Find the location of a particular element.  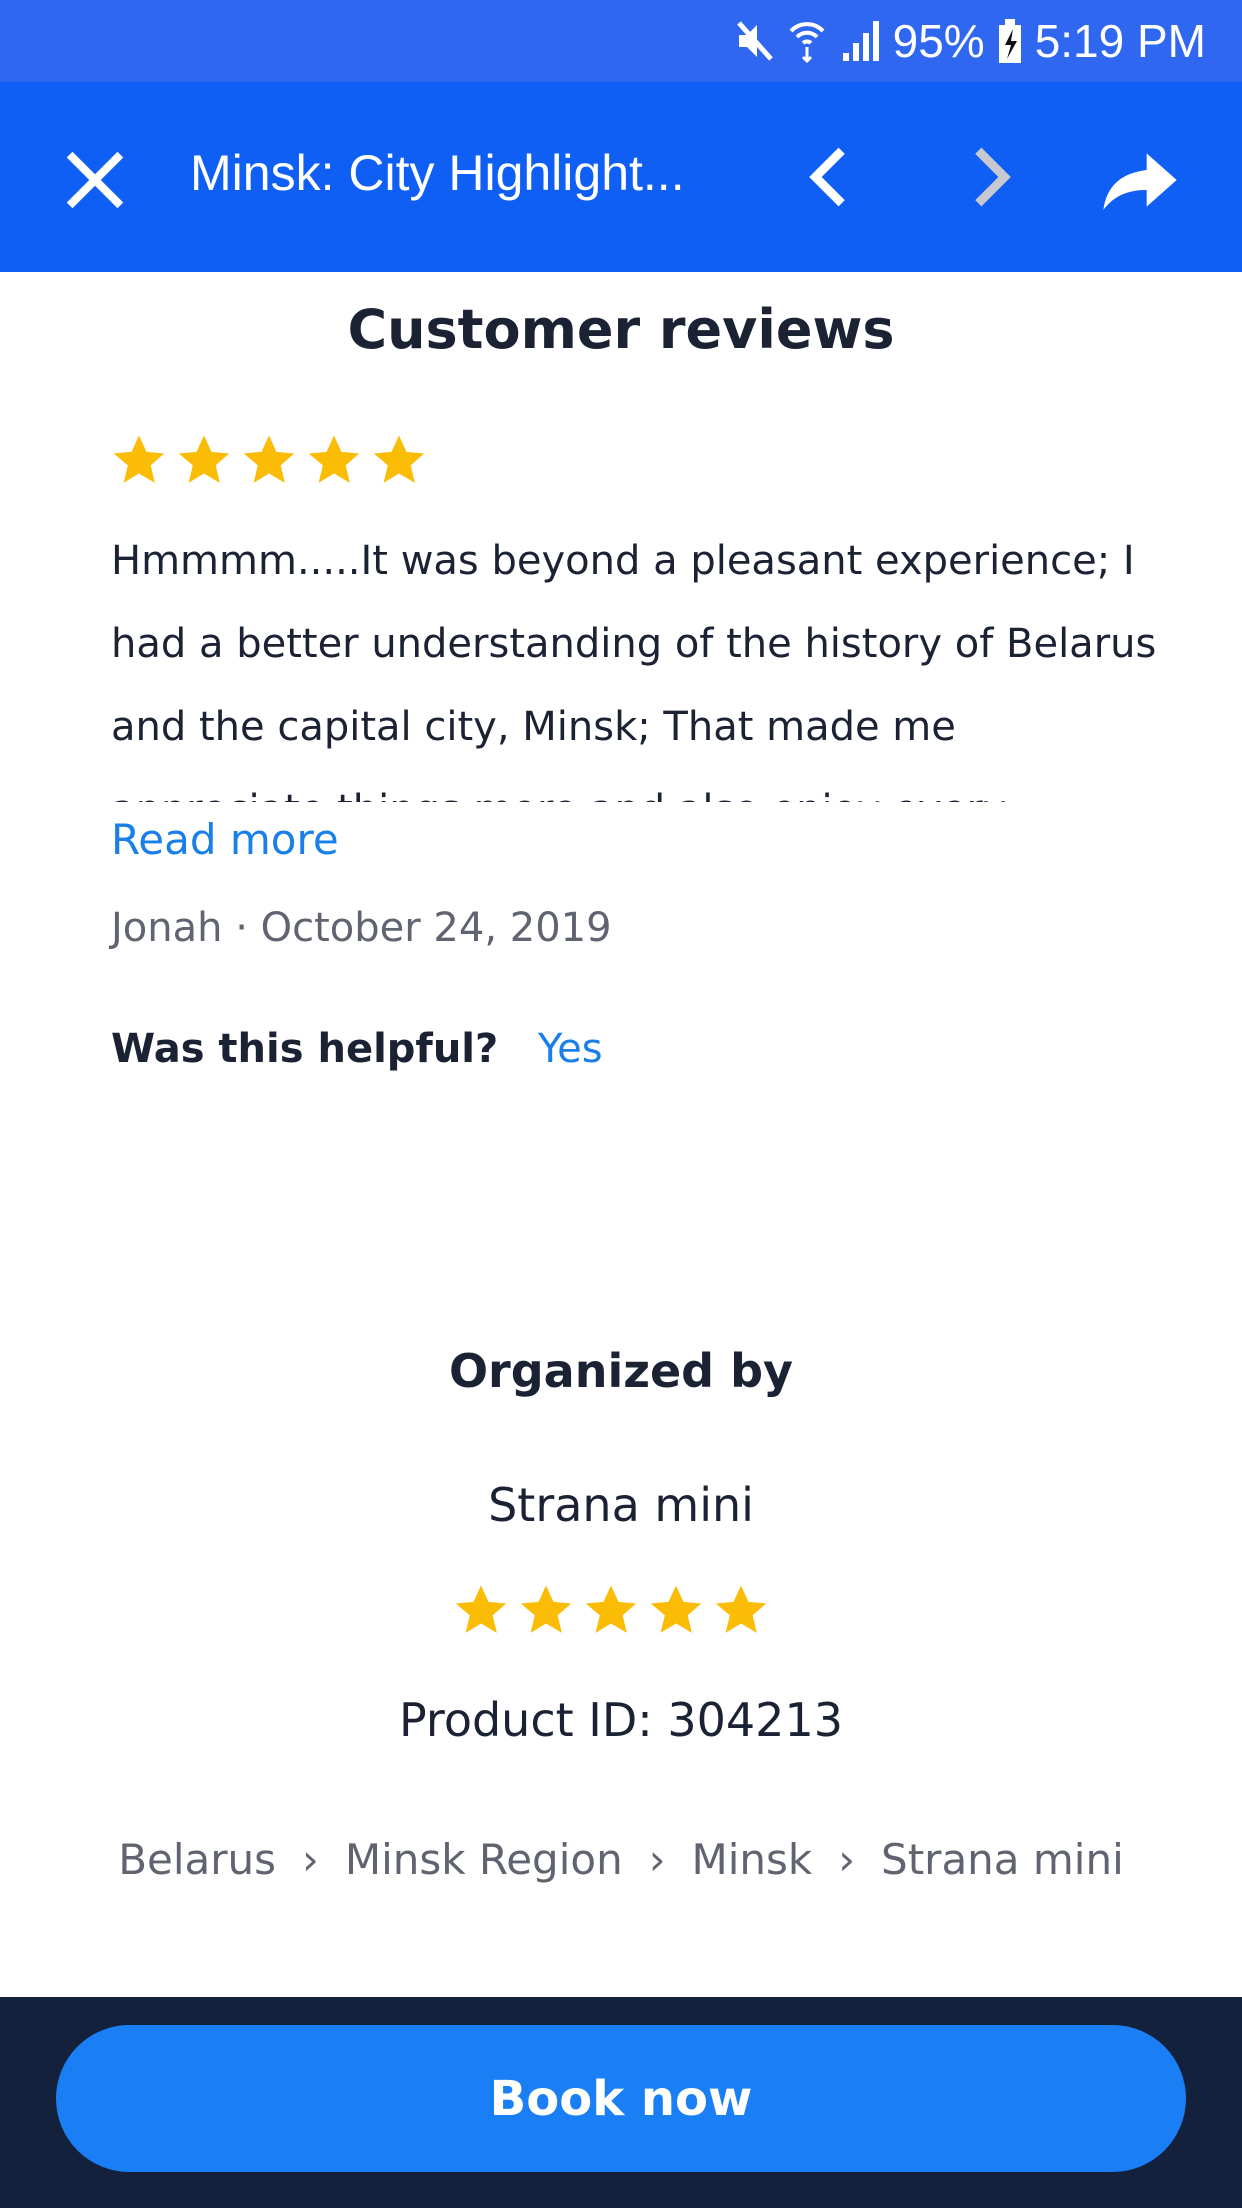

helpful-yes-button: Yes is located at coordinates (570, 1049).